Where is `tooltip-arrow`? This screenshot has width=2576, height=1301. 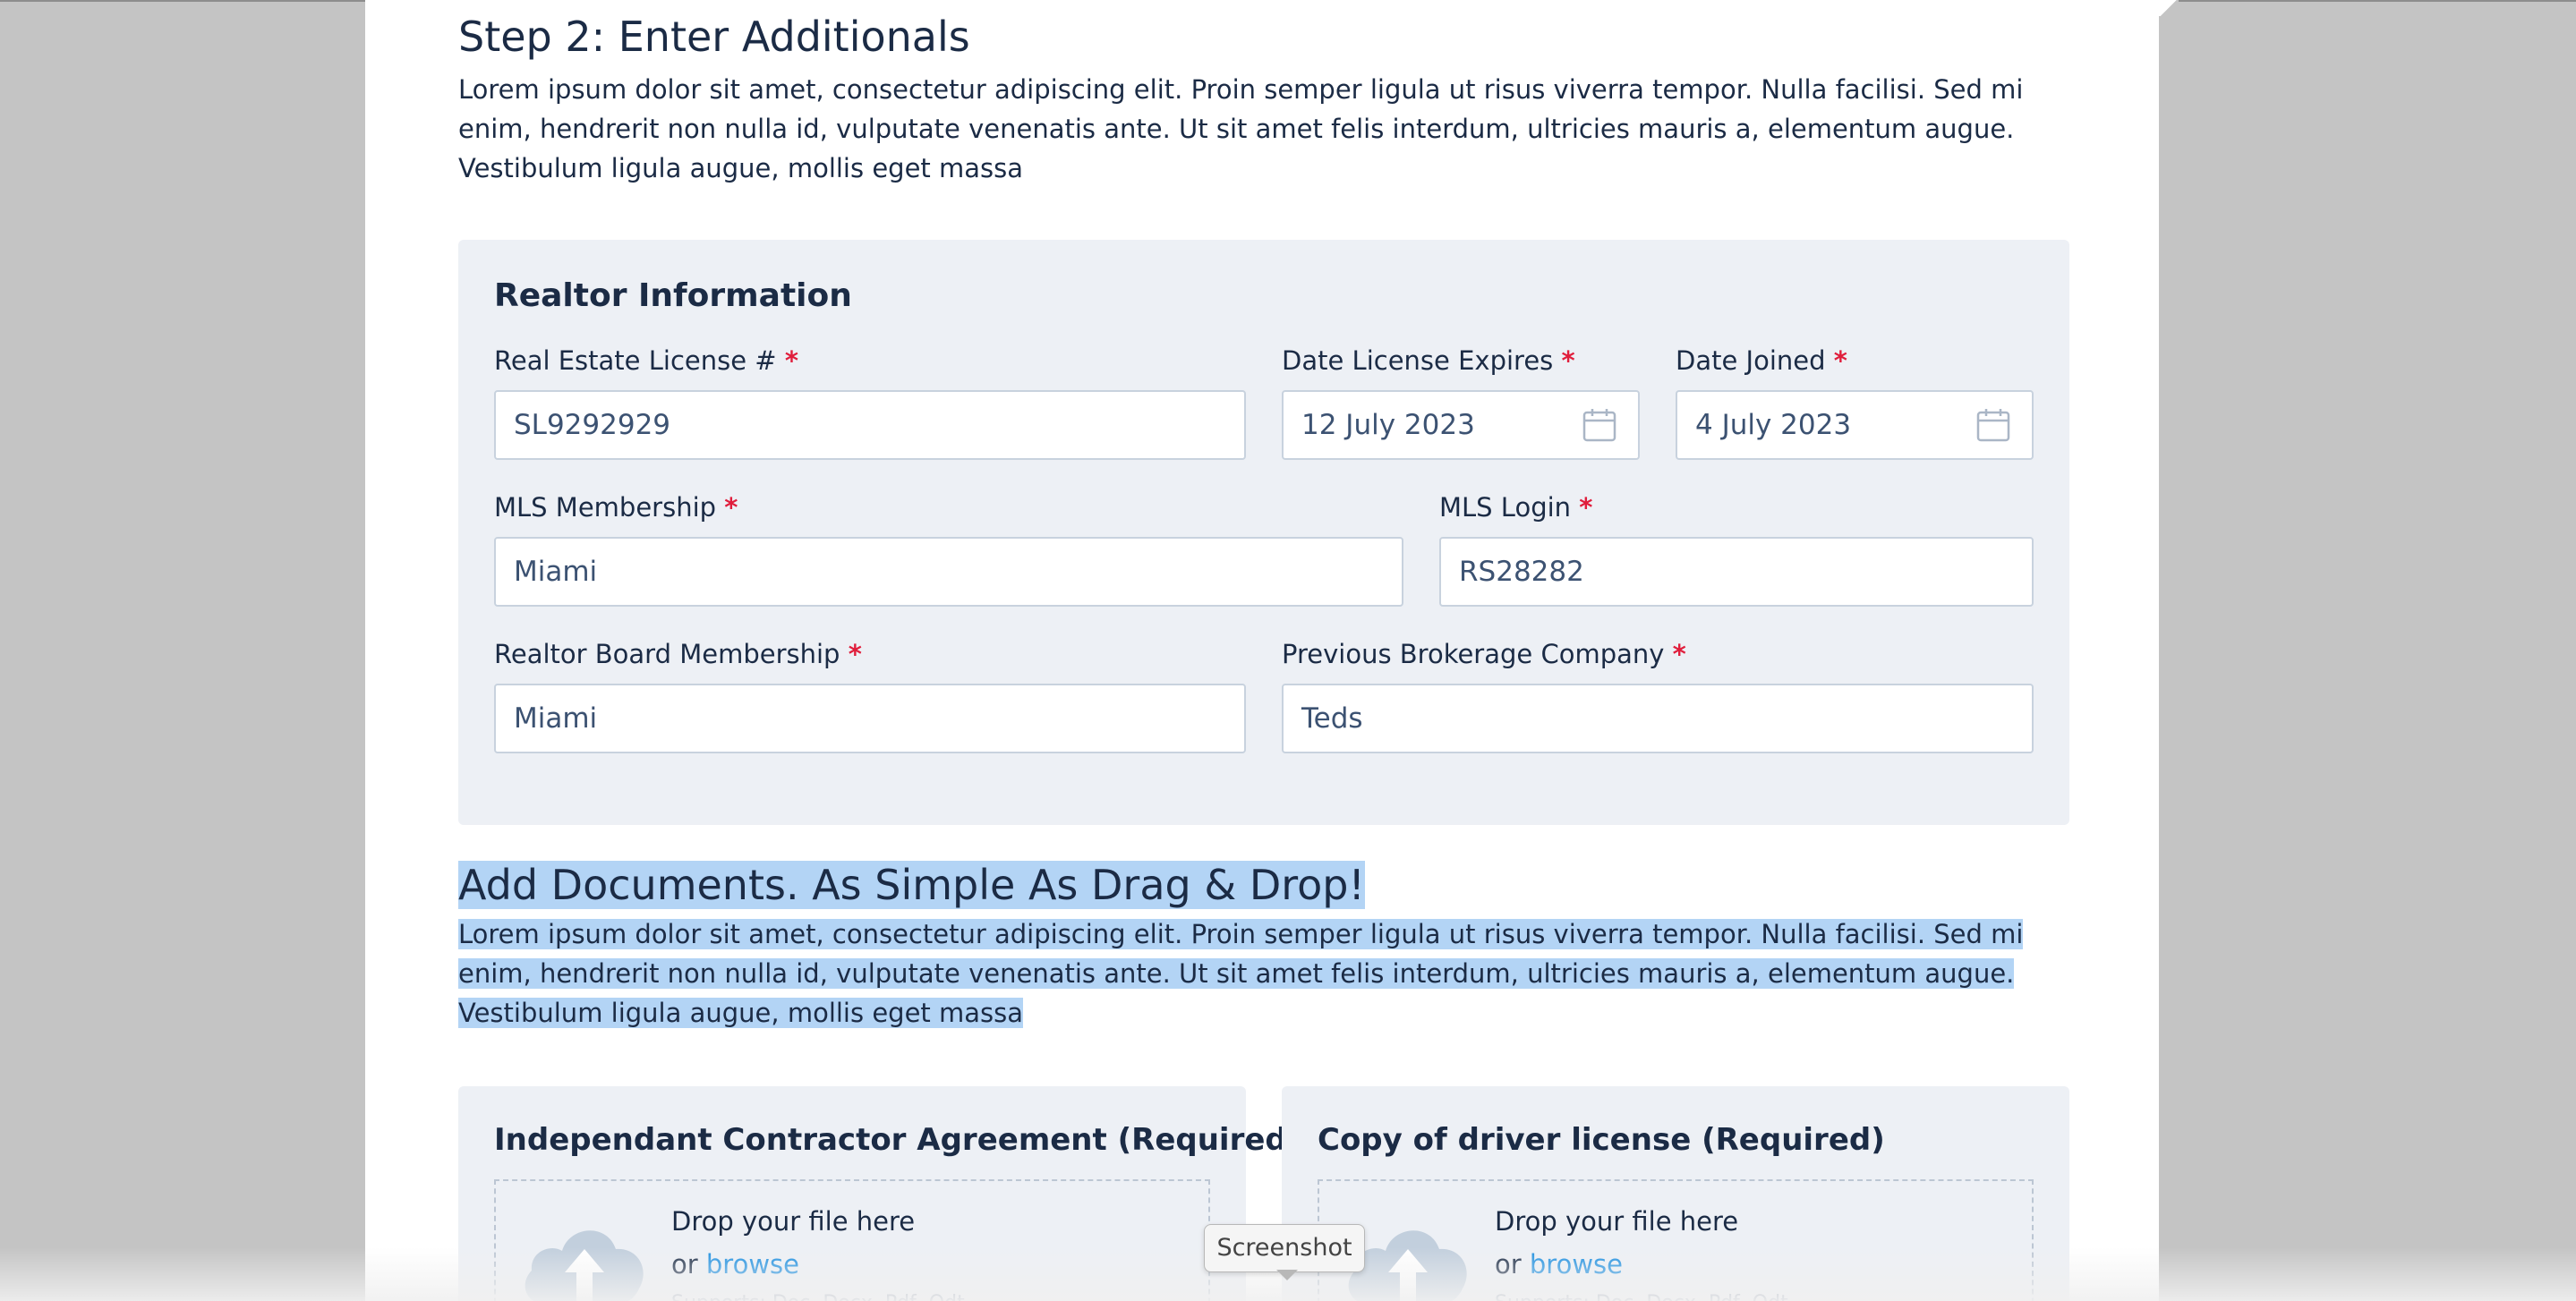 tooltip-arrow is located at coordinates (1287, 1275).